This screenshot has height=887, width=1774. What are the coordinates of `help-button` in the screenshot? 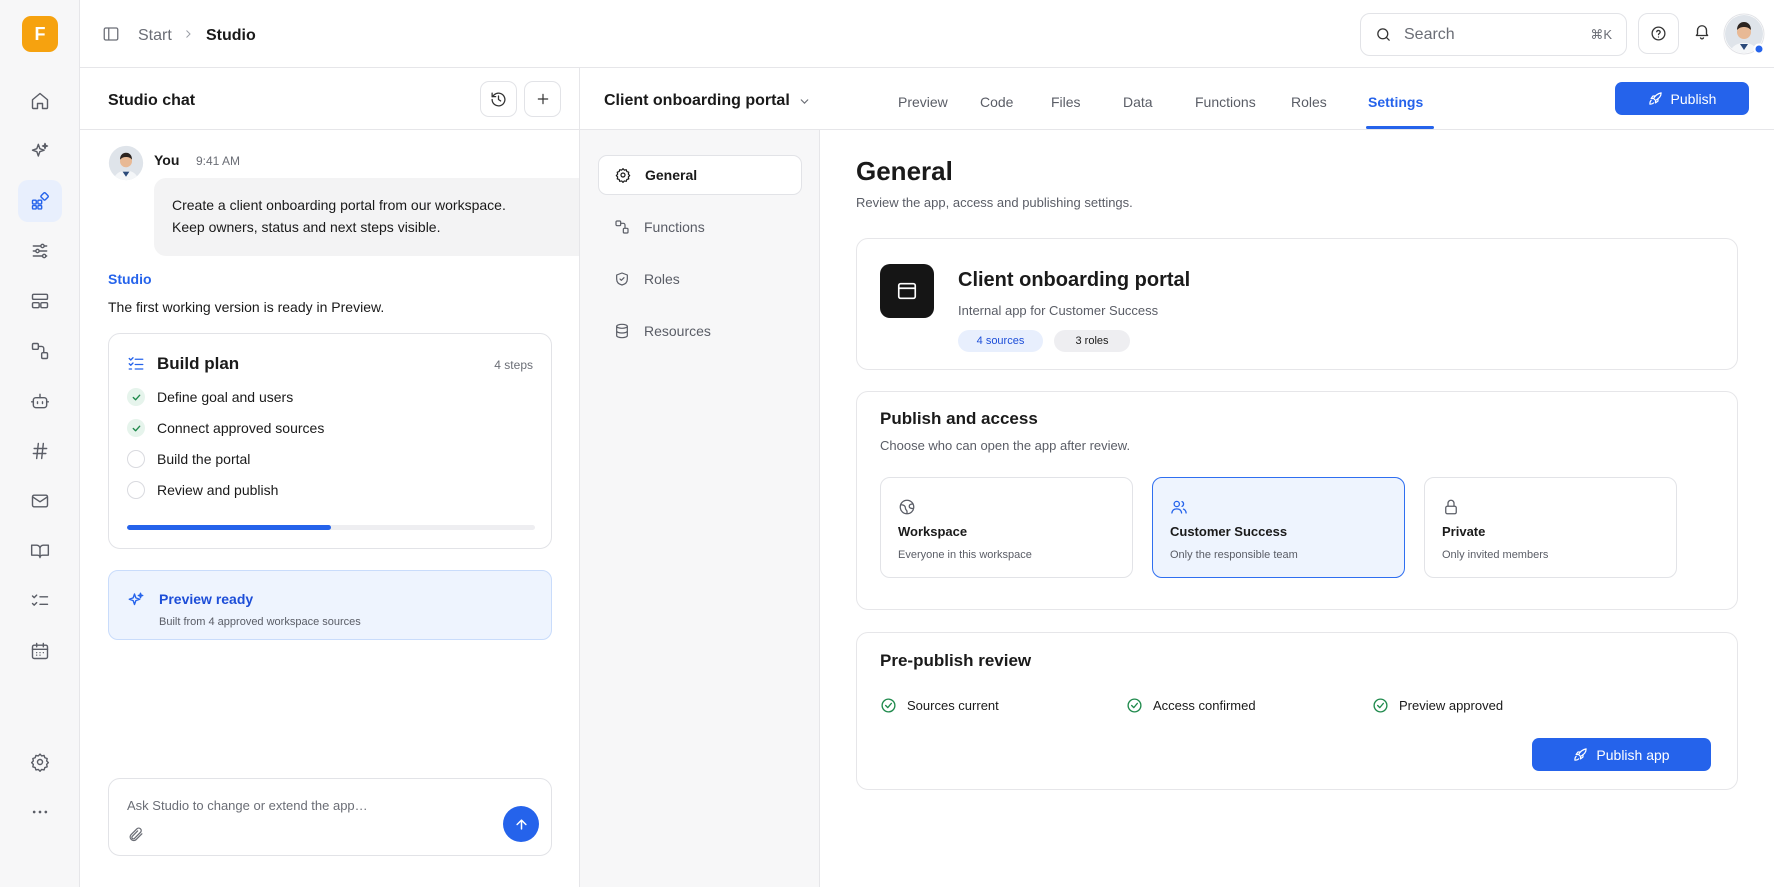 It's located at (1658, 33).